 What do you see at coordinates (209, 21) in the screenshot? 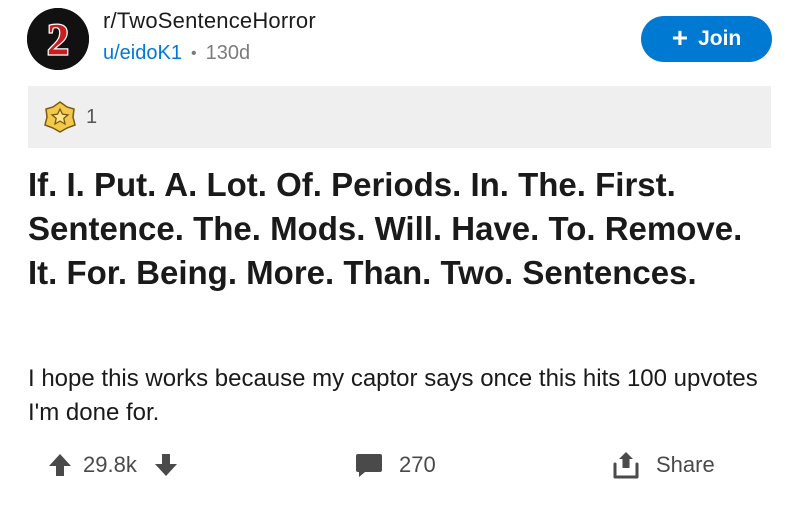
I see `subreddit-name: r/TwoSentenceHorror` at bounding box center [209, 21].